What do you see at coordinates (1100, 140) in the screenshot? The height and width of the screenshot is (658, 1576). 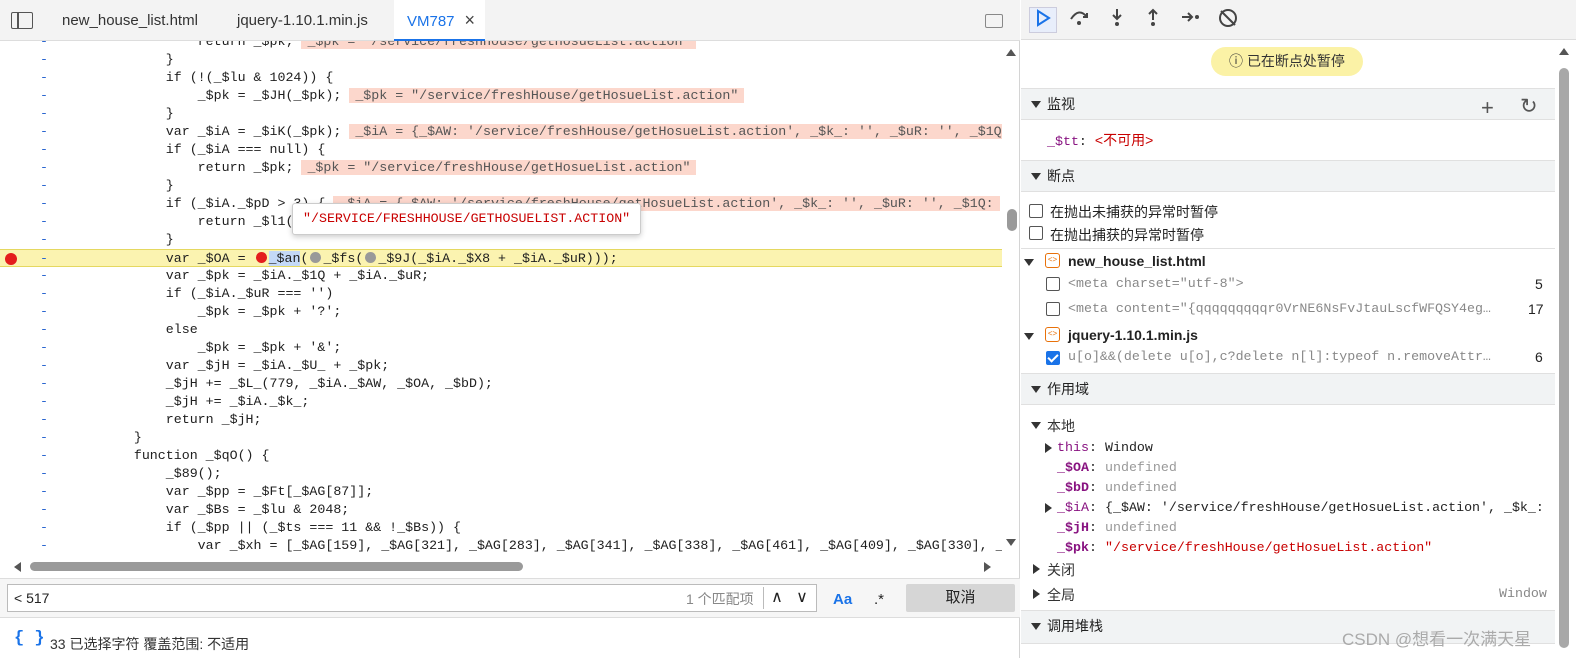 I see `watch-expression: _$tt: <不可用>` at bounding box center [1100, 140].